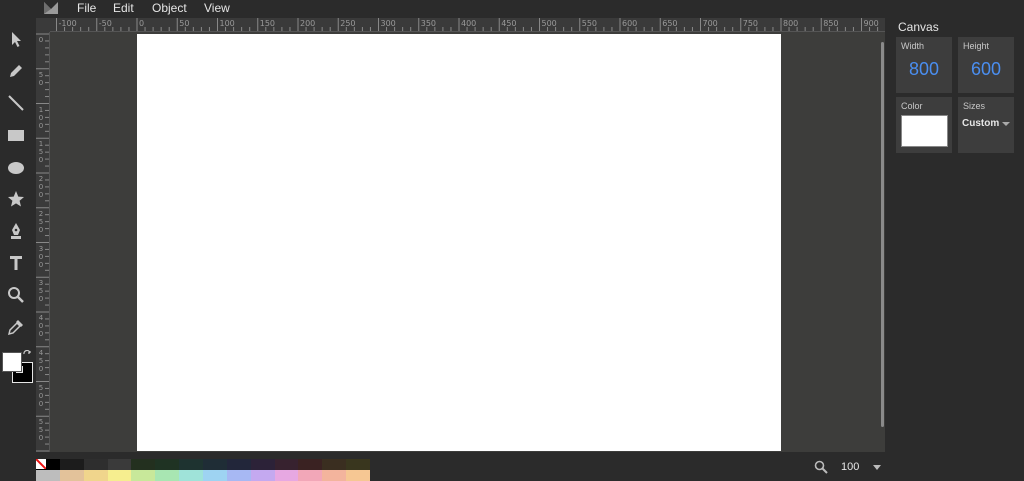 This screenshot has height=481, width=1024. I want to click on width-label: Width, so click(913, 46).